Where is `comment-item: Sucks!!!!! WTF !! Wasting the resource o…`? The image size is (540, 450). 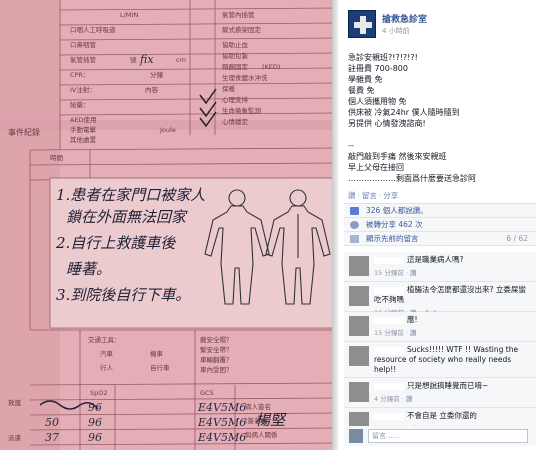
comment-item: Sucks!!!!! WTF !! Wasting the resource o… is located at coordinates (440, 364).